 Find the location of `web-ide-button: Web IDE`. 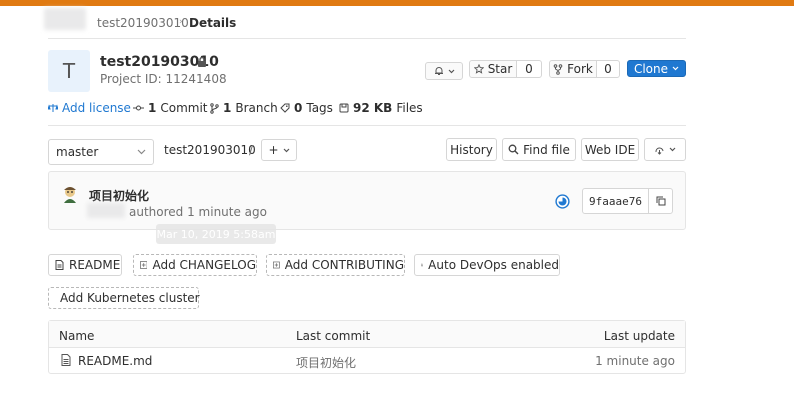

web-ide-button: Web IDE is located at coordinates (610, 149).